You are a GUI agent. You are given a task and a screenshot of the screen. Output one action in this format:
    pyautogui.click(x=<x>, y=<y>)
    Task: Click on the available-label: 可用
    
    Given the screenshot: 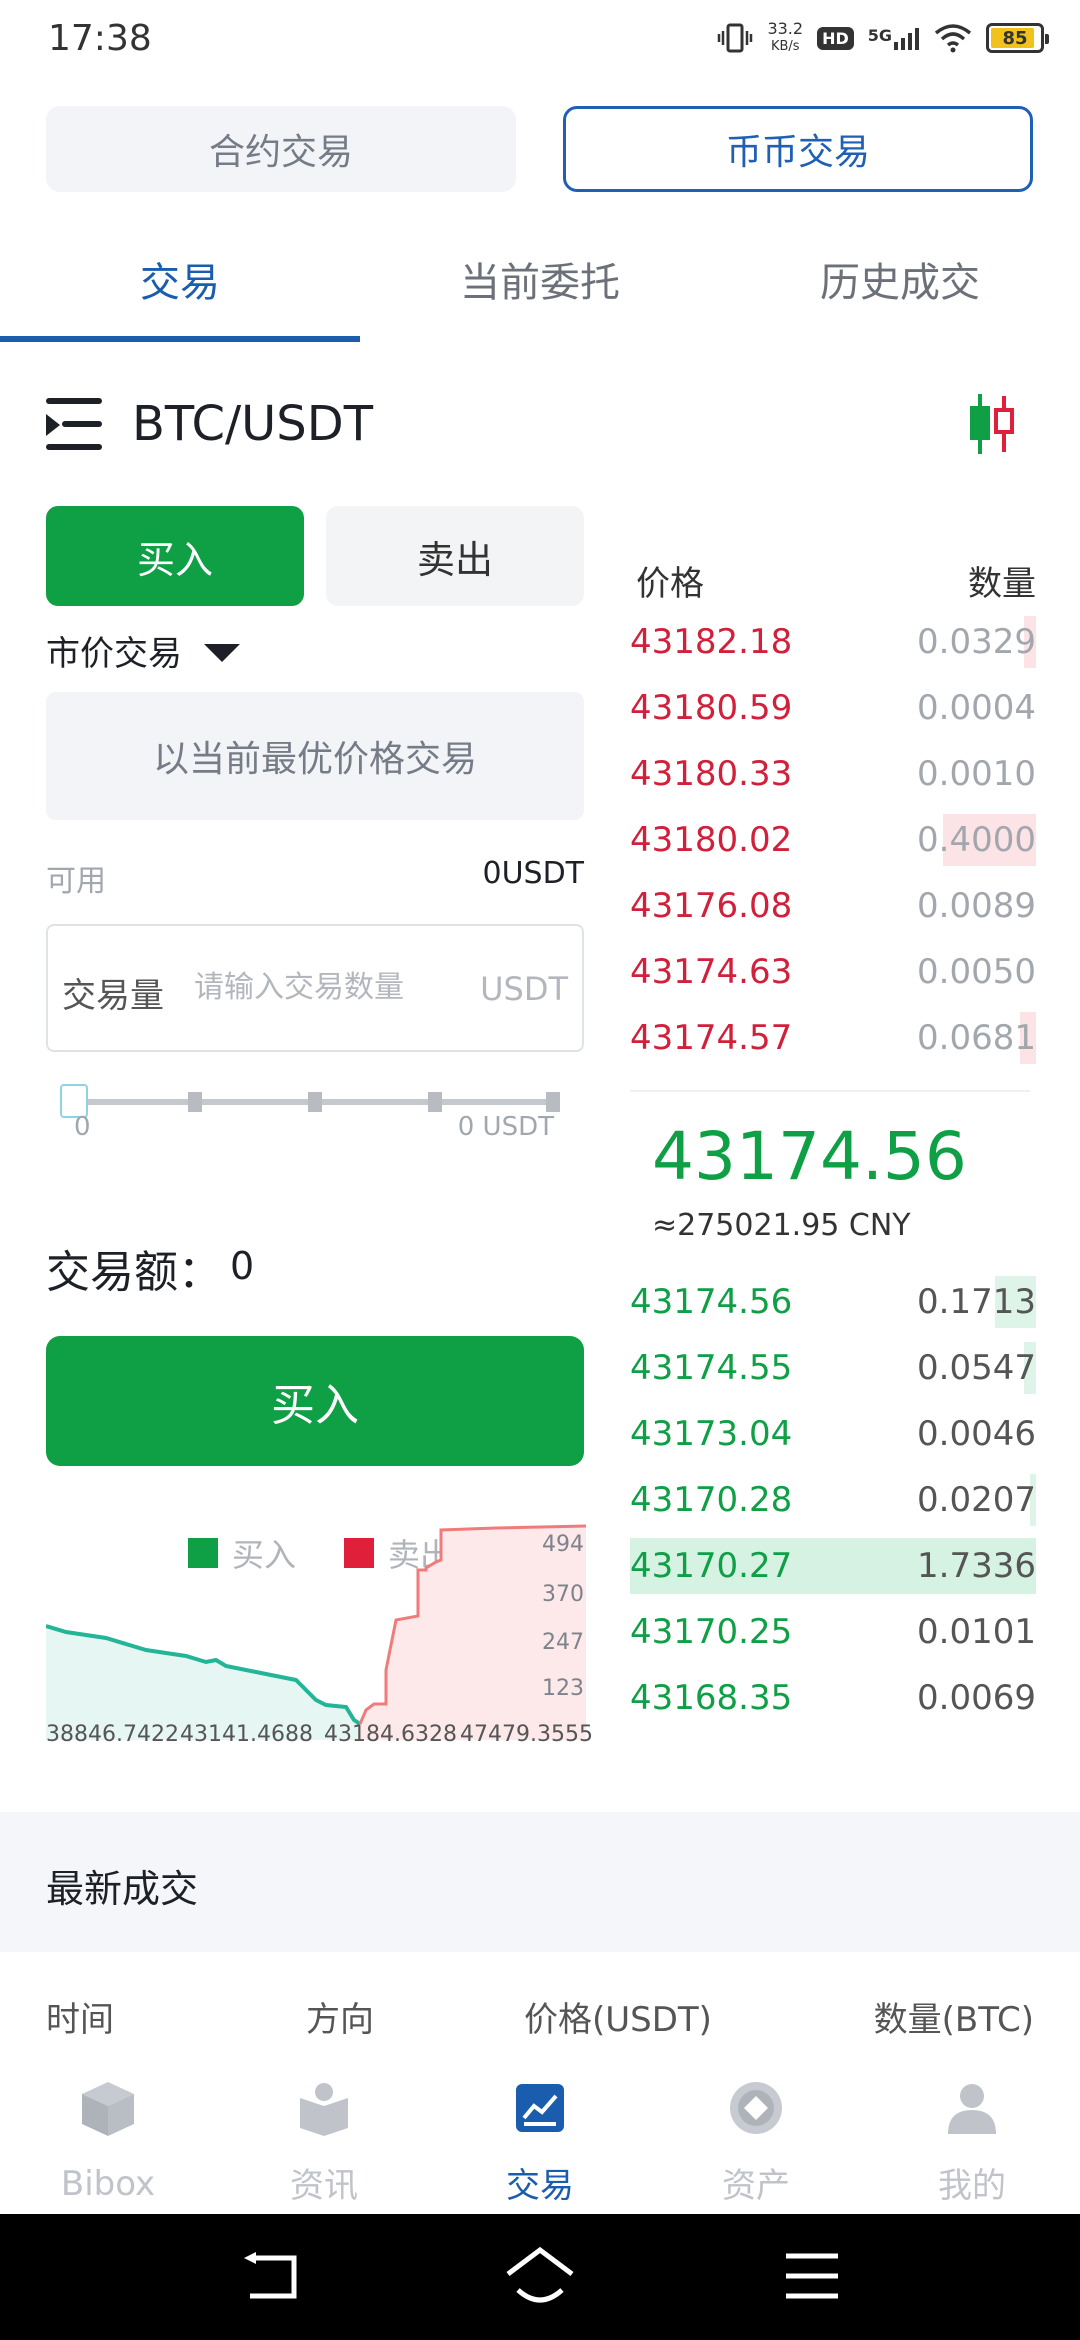 What is the action you would take?
    pyautogui.click(x=76, y=881)
    